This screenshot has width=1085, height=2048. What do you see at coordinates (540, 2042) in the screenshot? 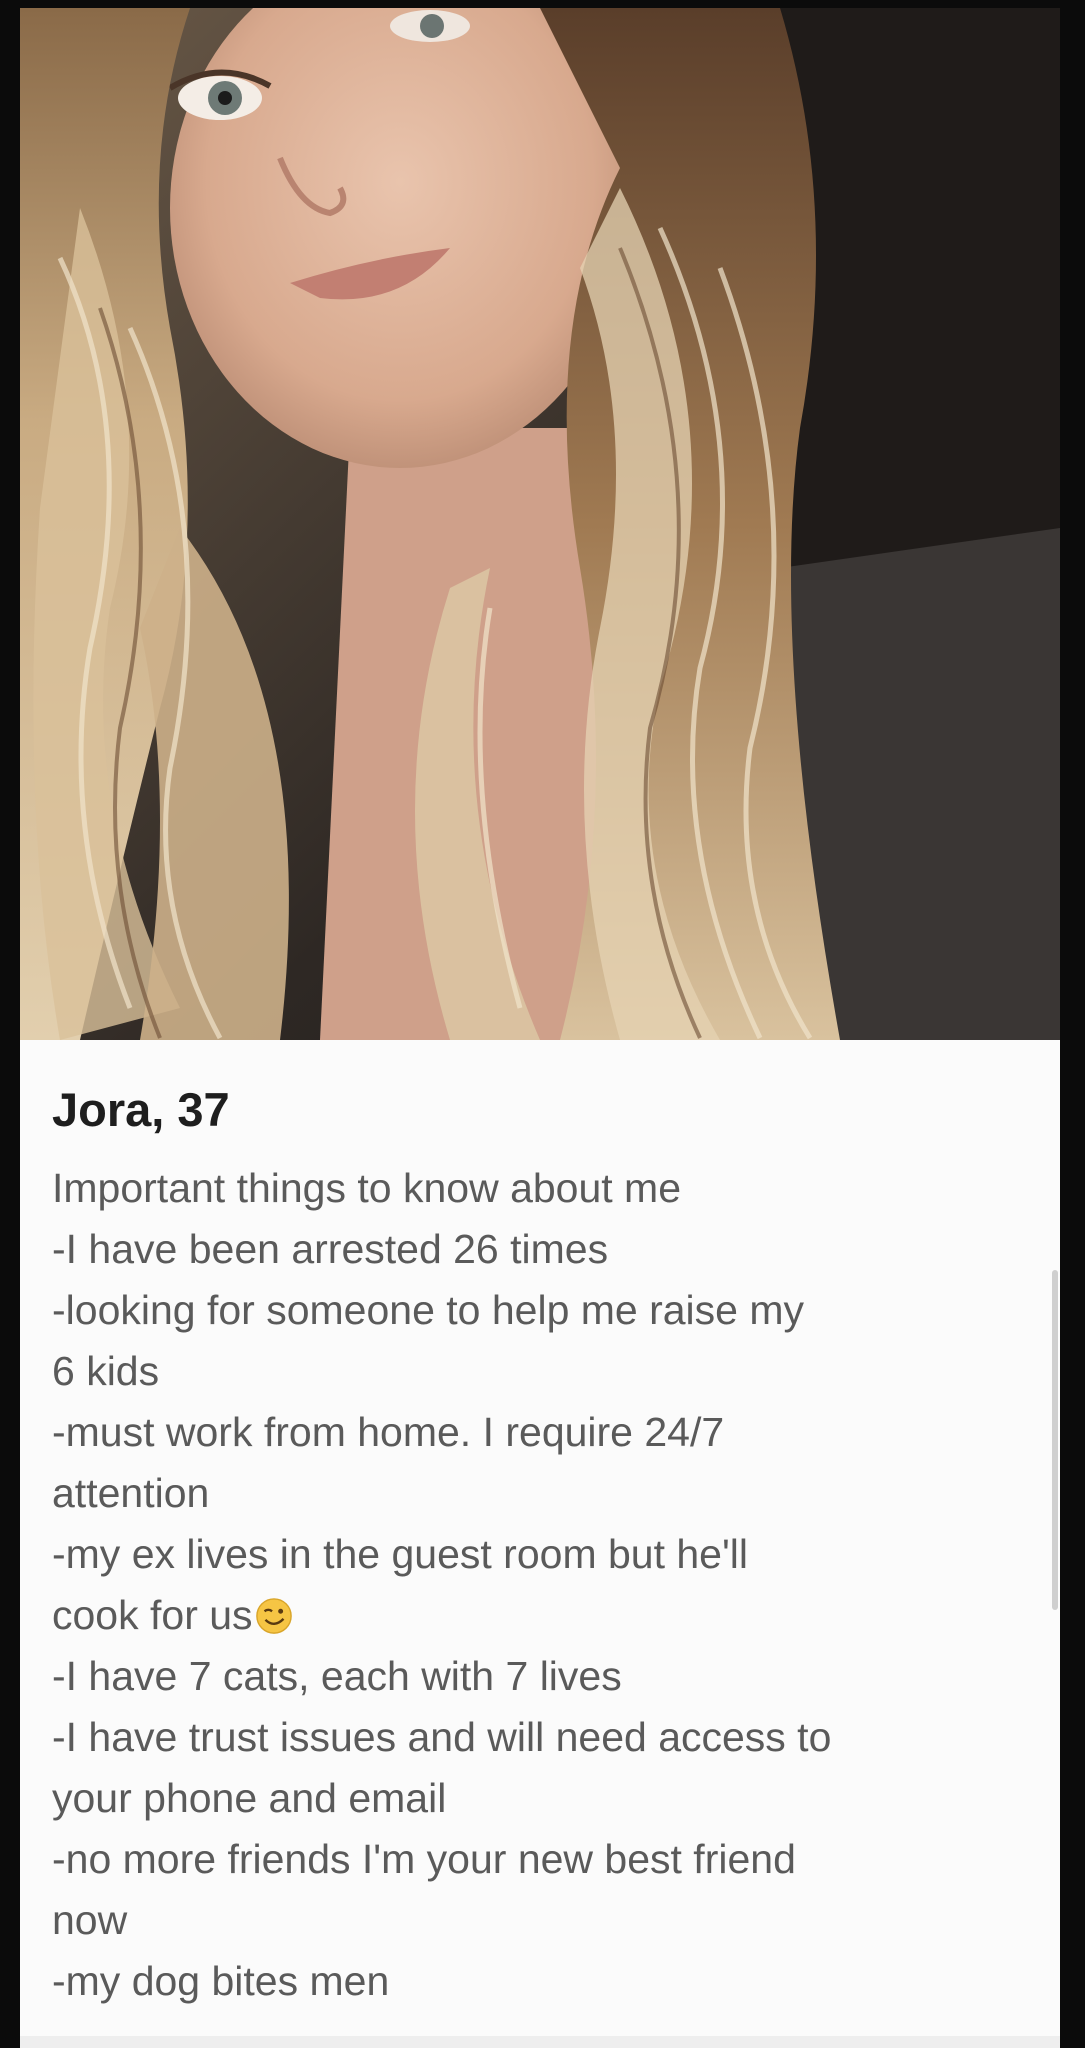
I see `card-bottom-edge` at bounding box center [540, 2042].